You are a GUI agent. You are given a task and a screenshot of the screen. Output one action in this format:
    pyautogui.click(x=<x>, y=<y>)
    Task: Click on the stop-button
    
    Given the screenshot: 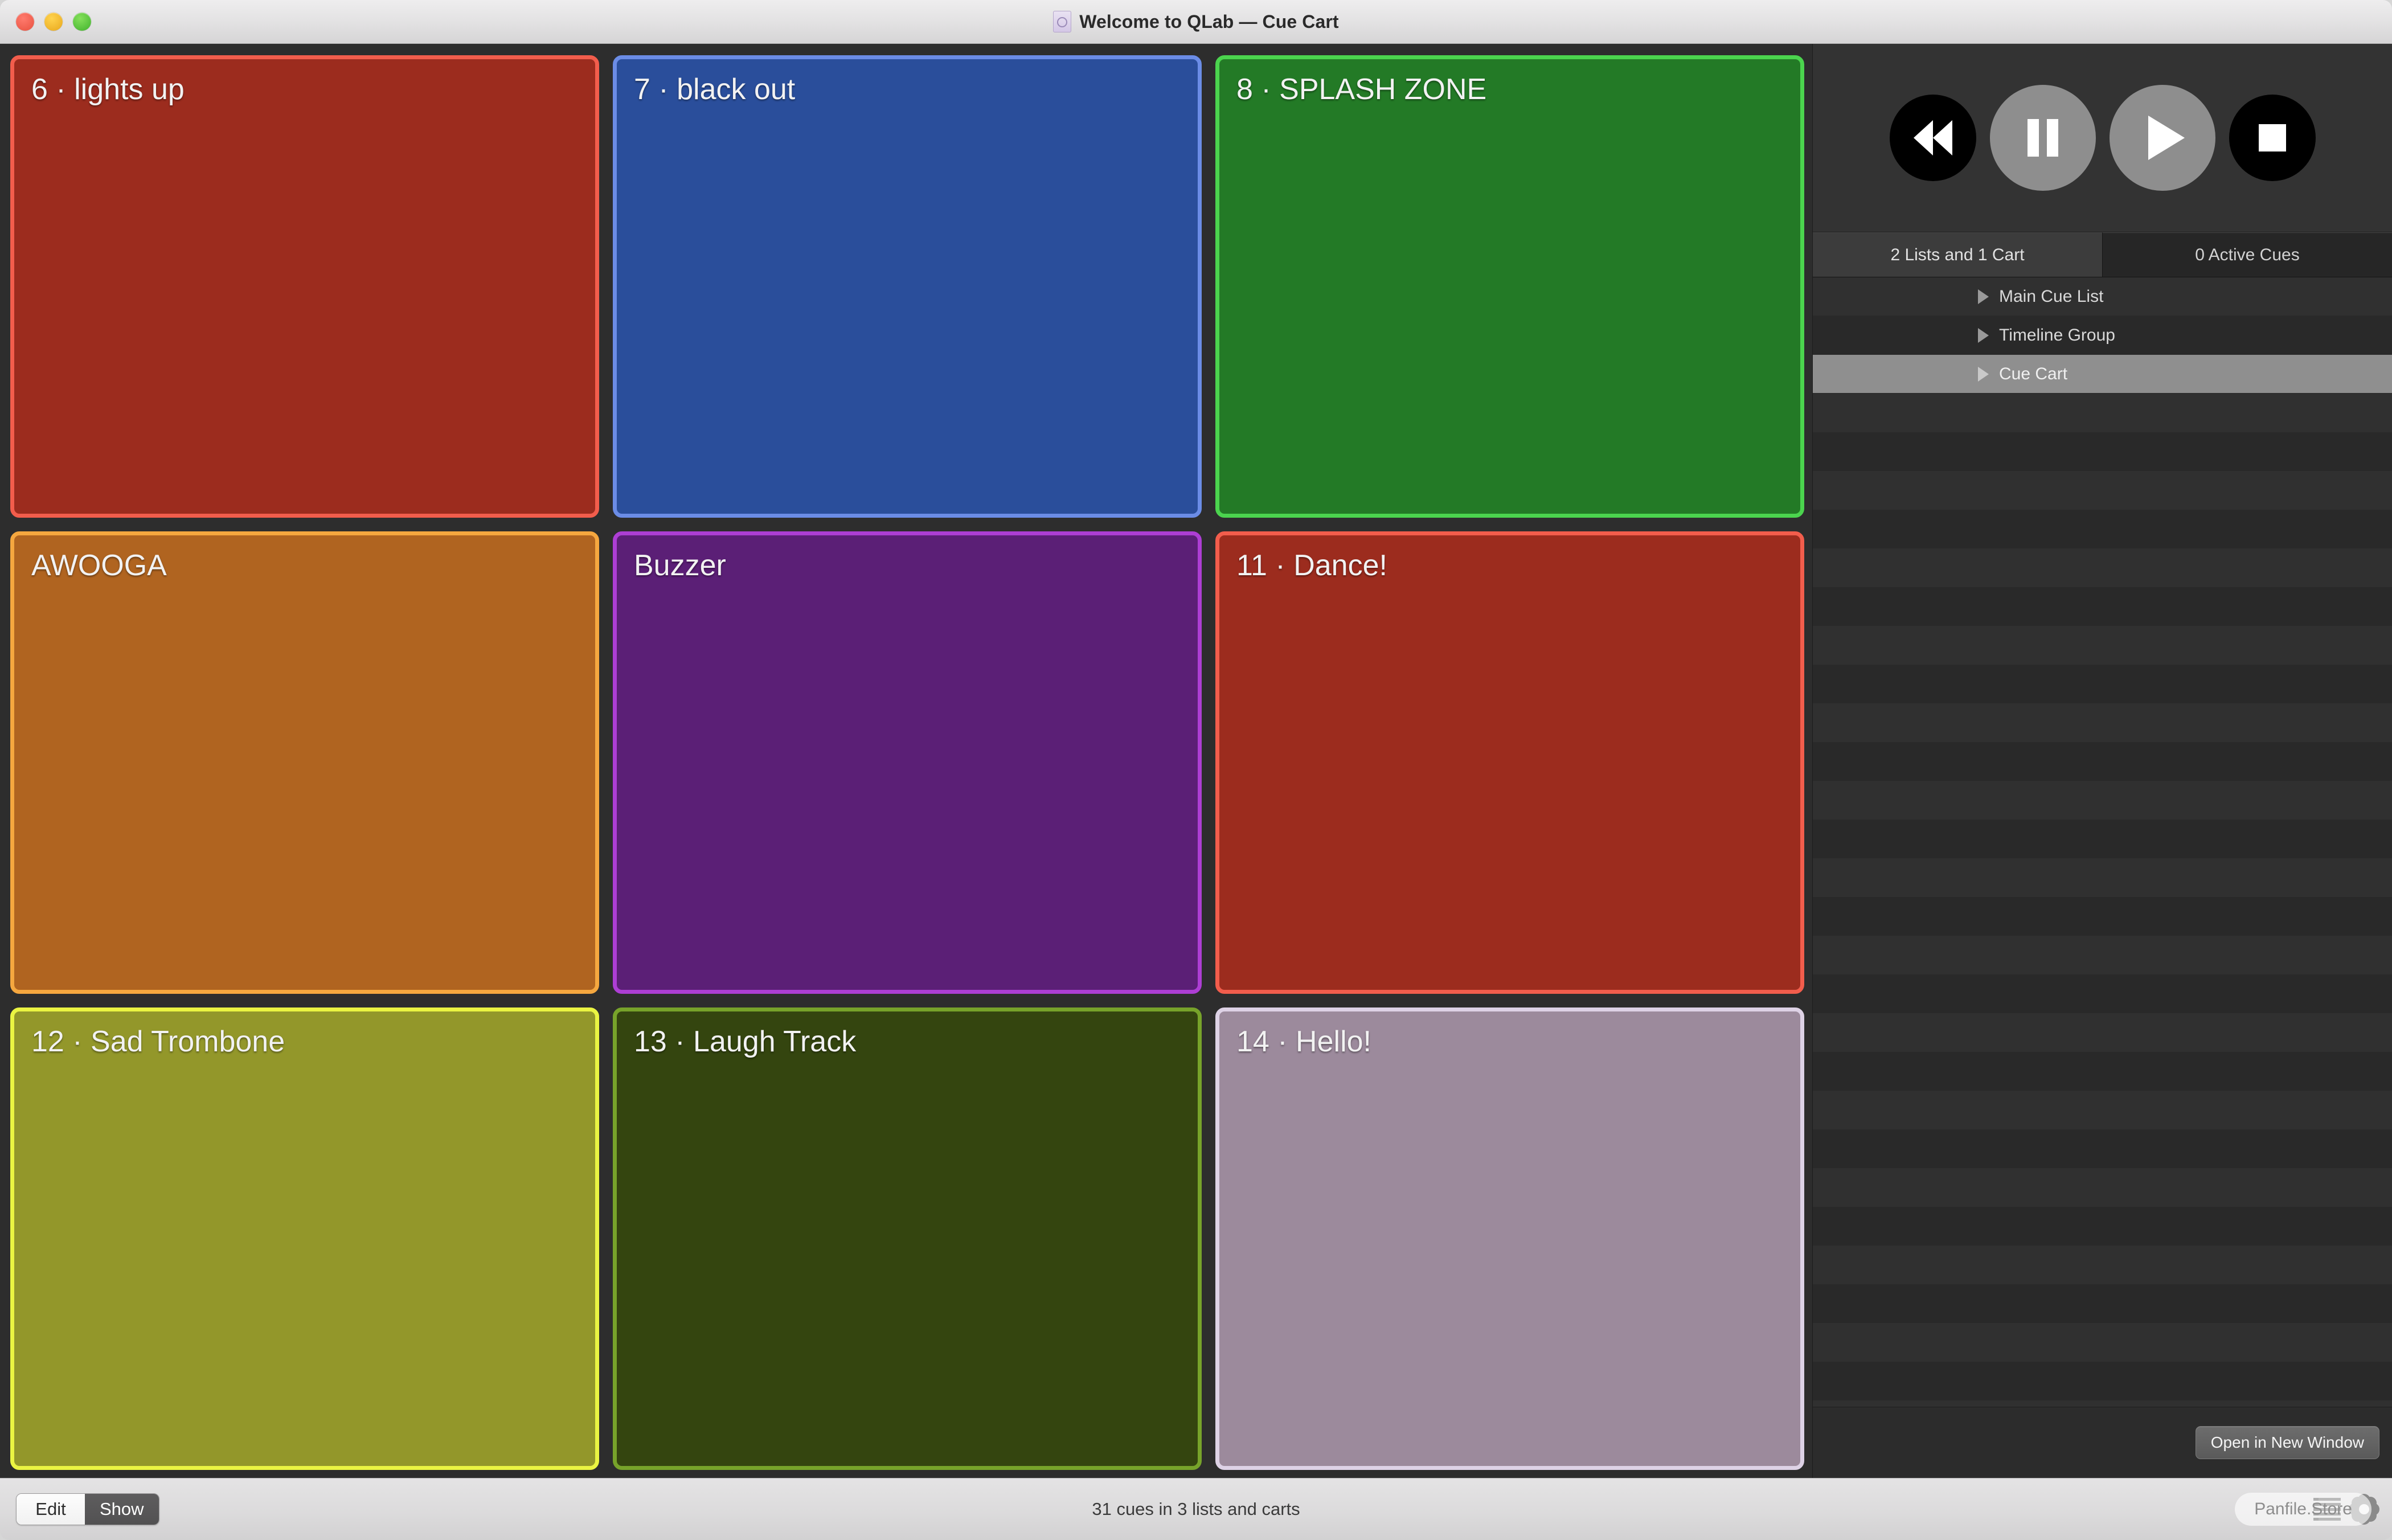 What is the action you would take?
    pyautogui.click(x=2272, y=138)
    